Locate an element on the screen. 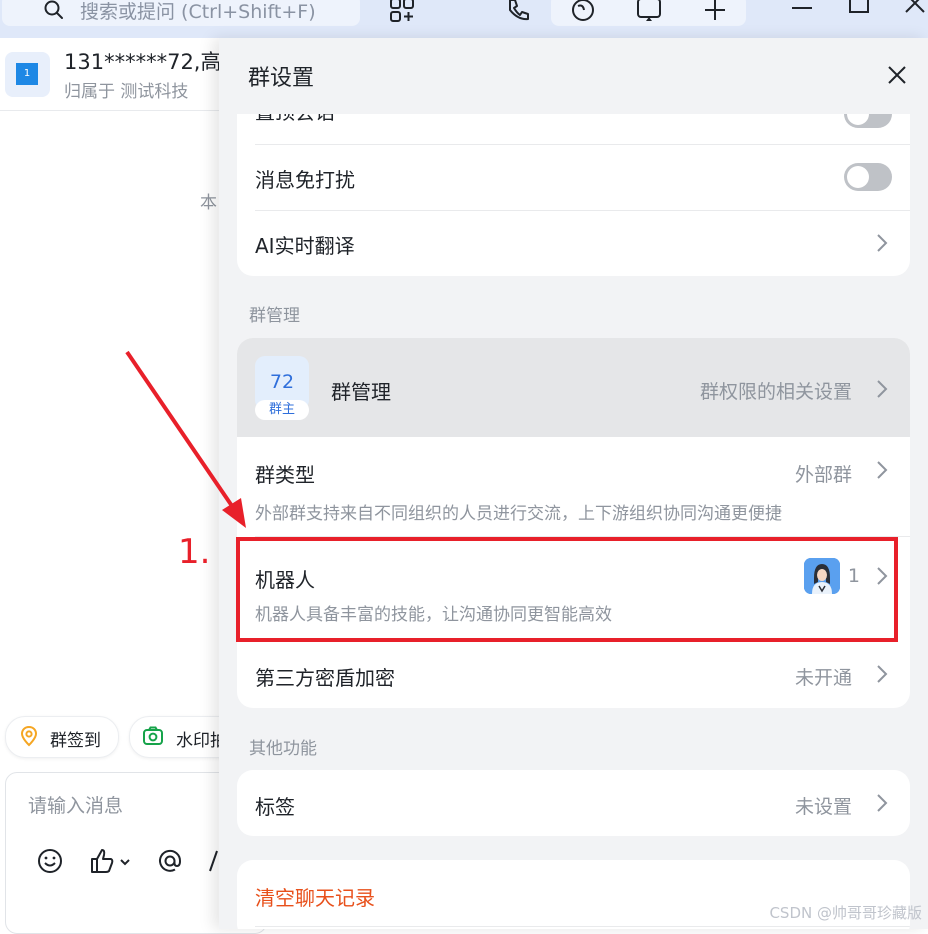  toggle-knob is located at coordinates (858, 177).